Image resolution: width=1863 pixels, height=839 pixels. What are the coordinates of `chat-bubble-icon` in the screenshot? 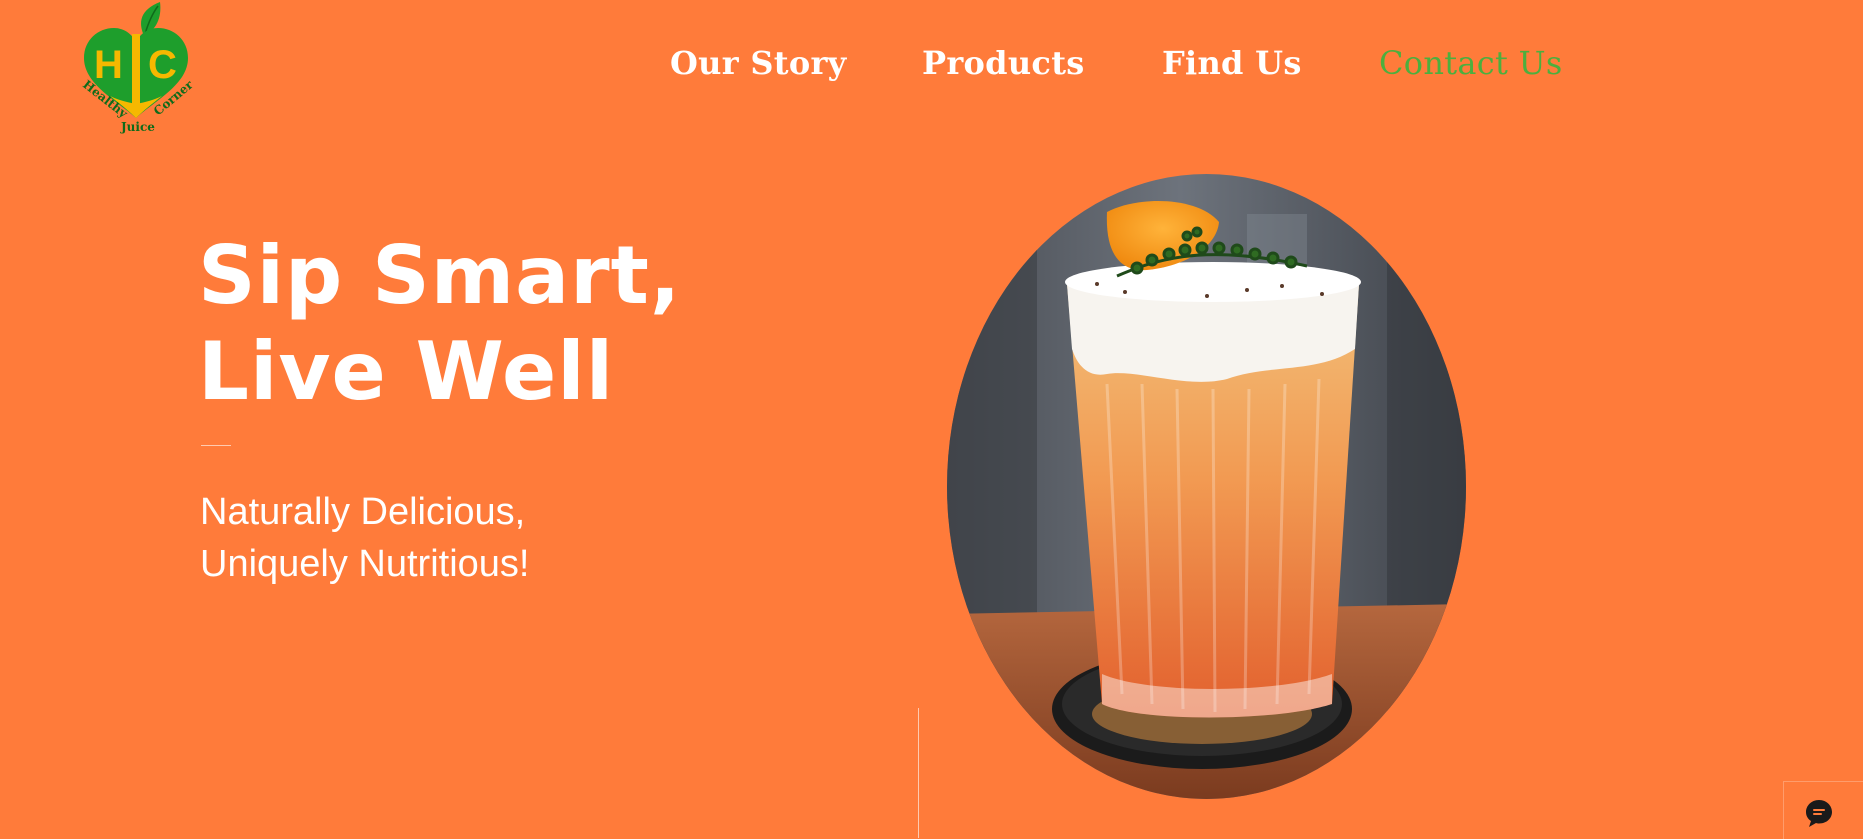 It's located at (1819, 813).